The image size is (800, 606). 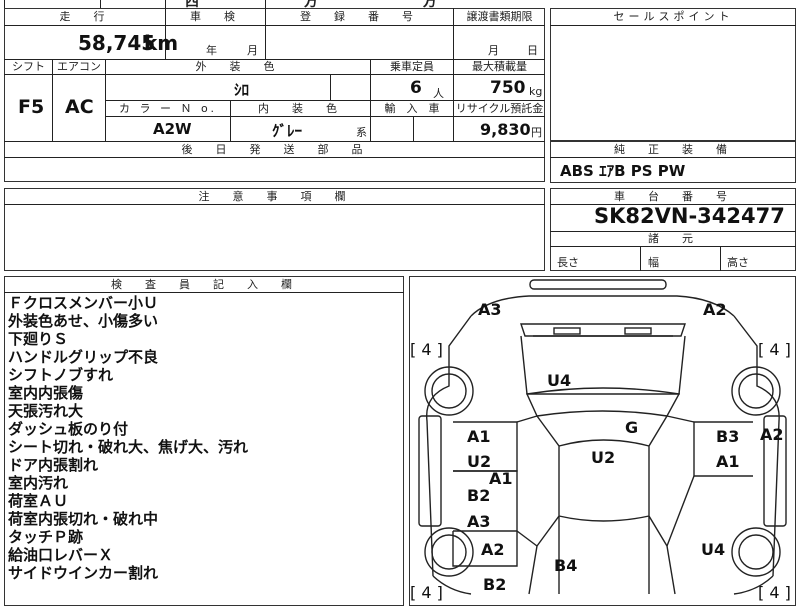 I want to click on inspector-note: Ｆクロスメンバー小Ｕ, so click(x=83, y=303).